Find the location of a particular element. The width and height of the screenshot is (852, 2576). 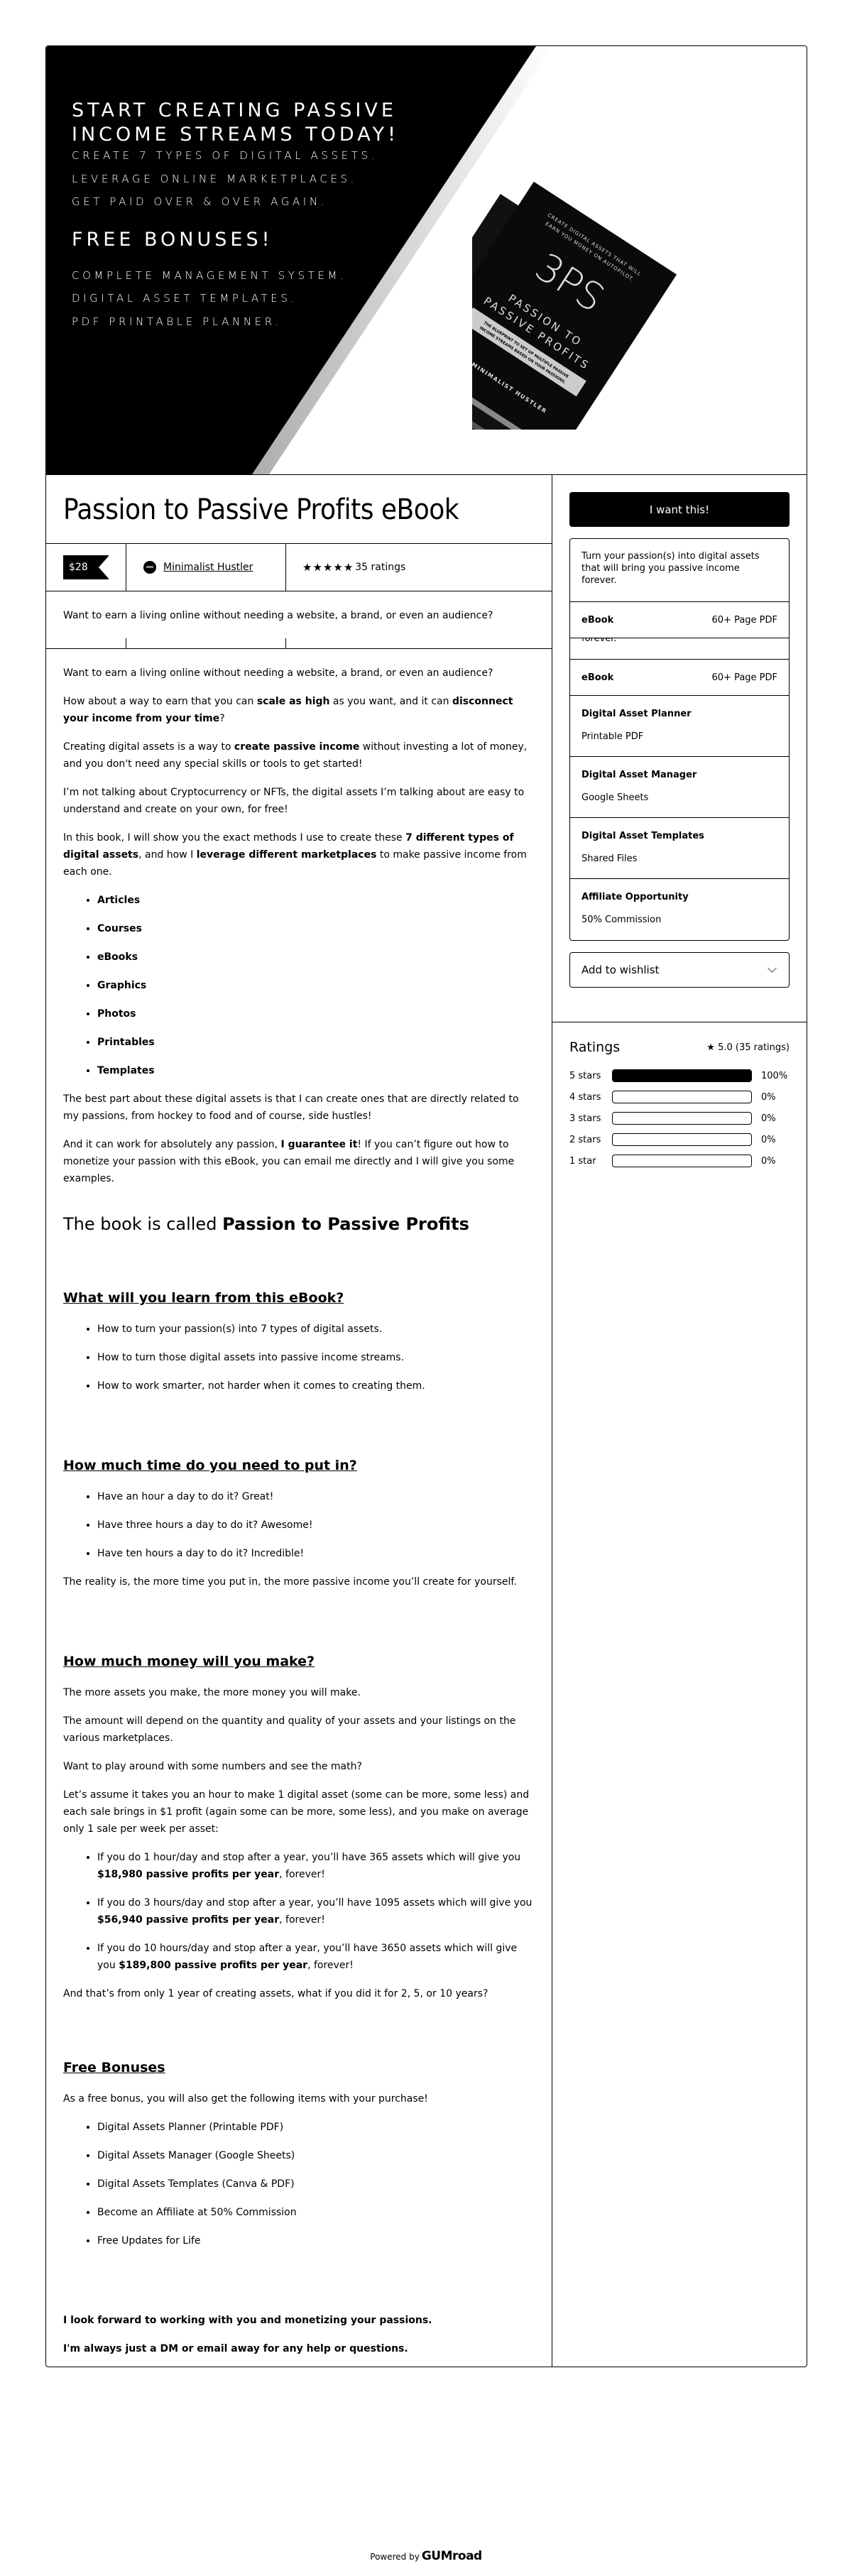

price-cell: $28 is located at coordinates (86, 567).